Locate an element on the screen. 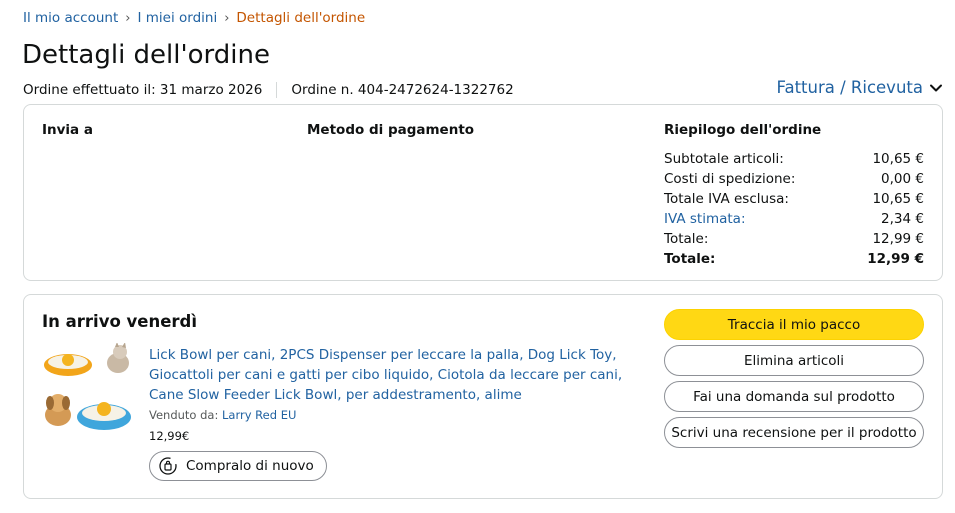 The image size is (955, 513). summary-label: Totale IVA esclusa: is located at coordinates (726, 199).